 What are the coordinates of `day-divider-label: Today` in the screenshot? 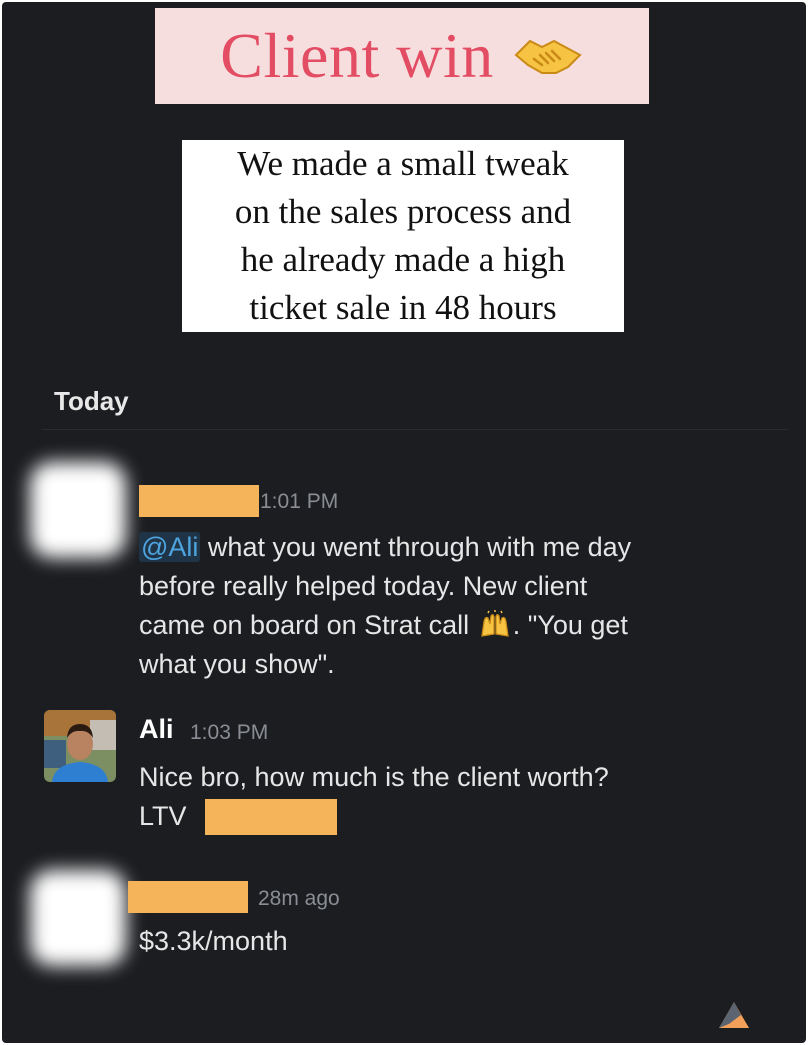 It's located at (91, 401).